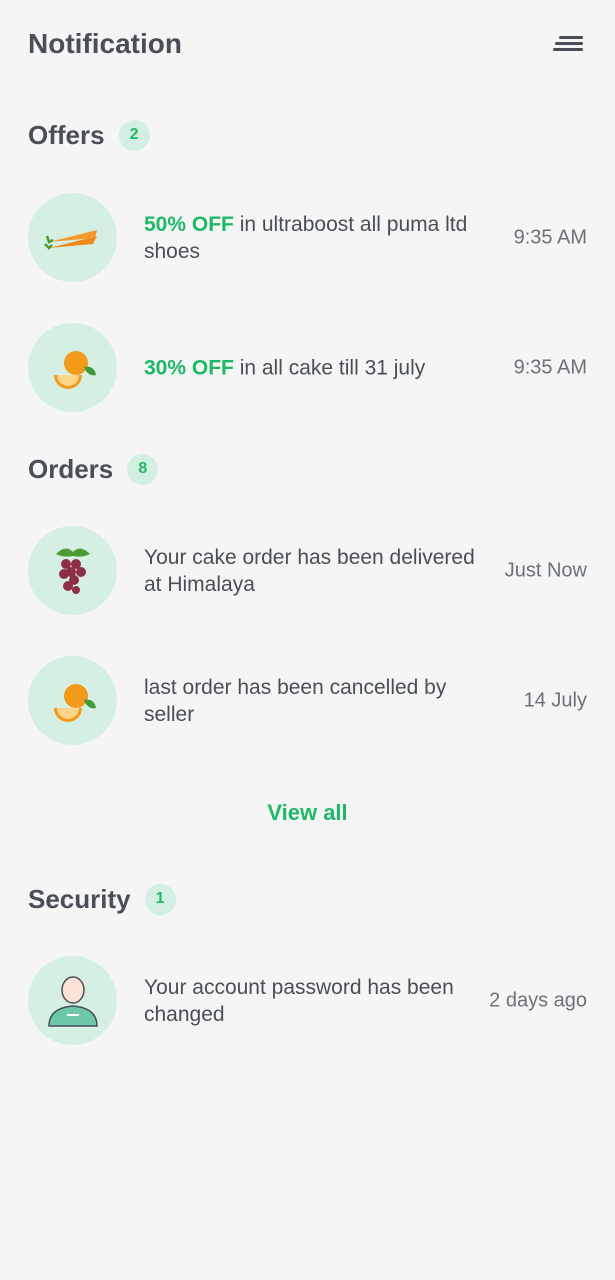 The height and width of the screenshot is (1280, 615). I want to click on offer-message: 30% OFF in all cake till 31 july, so click(314, 368).